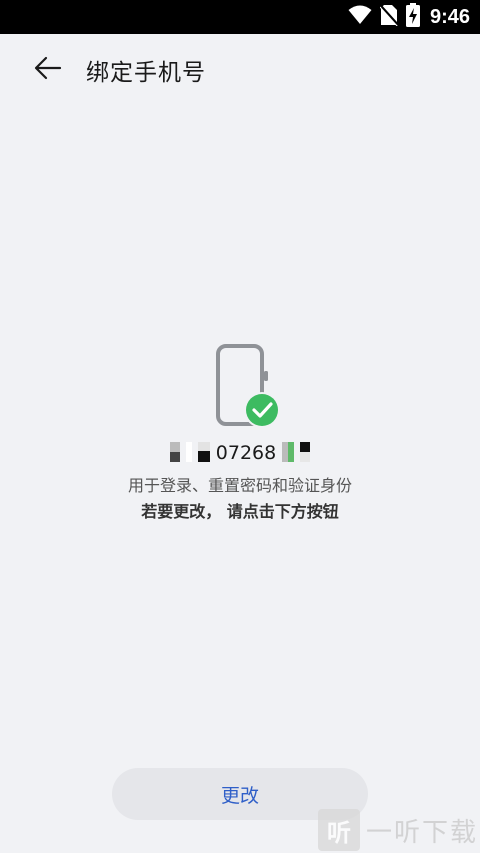 Image resolution: width=480 pixels, height=853 pixels. I want to click on app-bar: 绑定手机号, so click(240, 70).